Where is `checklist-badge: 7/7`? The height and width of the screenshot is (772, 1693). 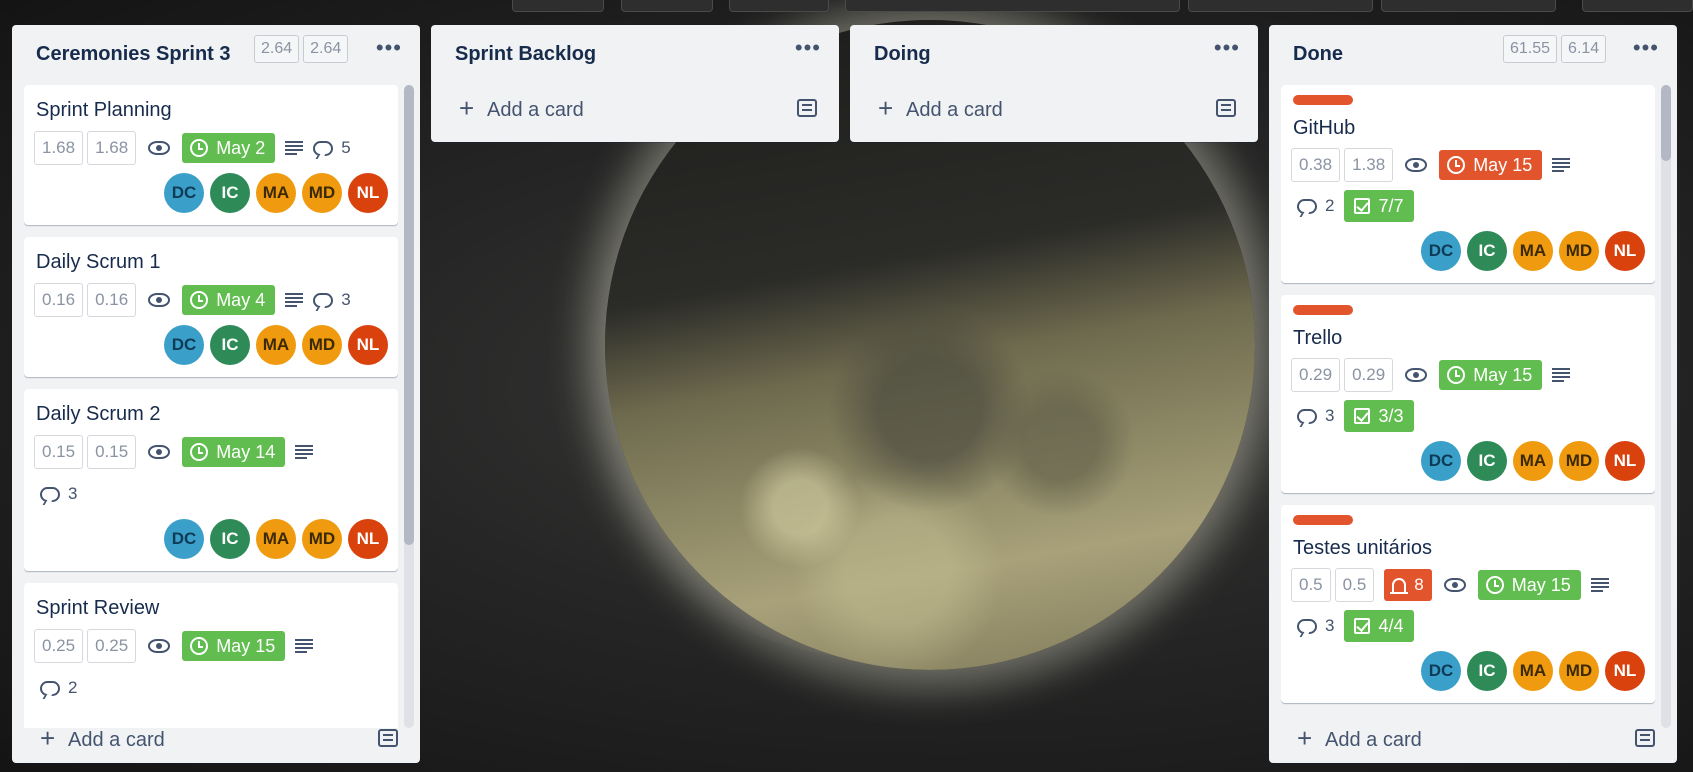 checklist-badge: 7/7 is located at coordinates (1379, 206).